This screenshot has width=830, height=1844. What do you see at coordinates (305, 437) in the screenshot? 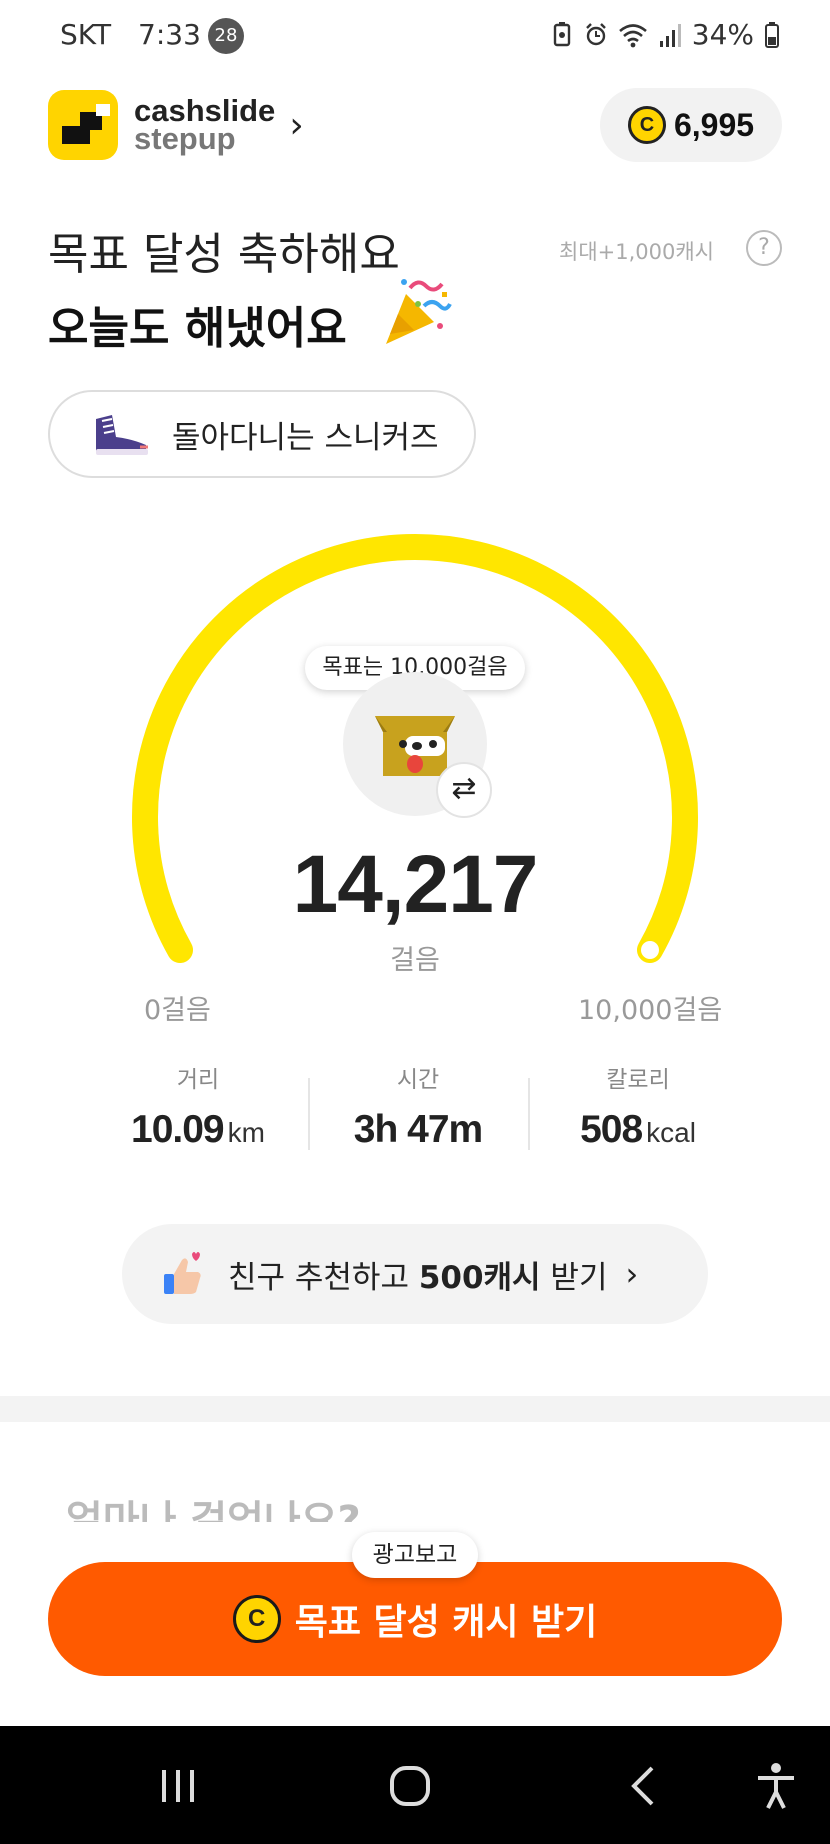
I see `sneaker-label: 돌아다니는 스니커즈` at bounding box center [305, 437].